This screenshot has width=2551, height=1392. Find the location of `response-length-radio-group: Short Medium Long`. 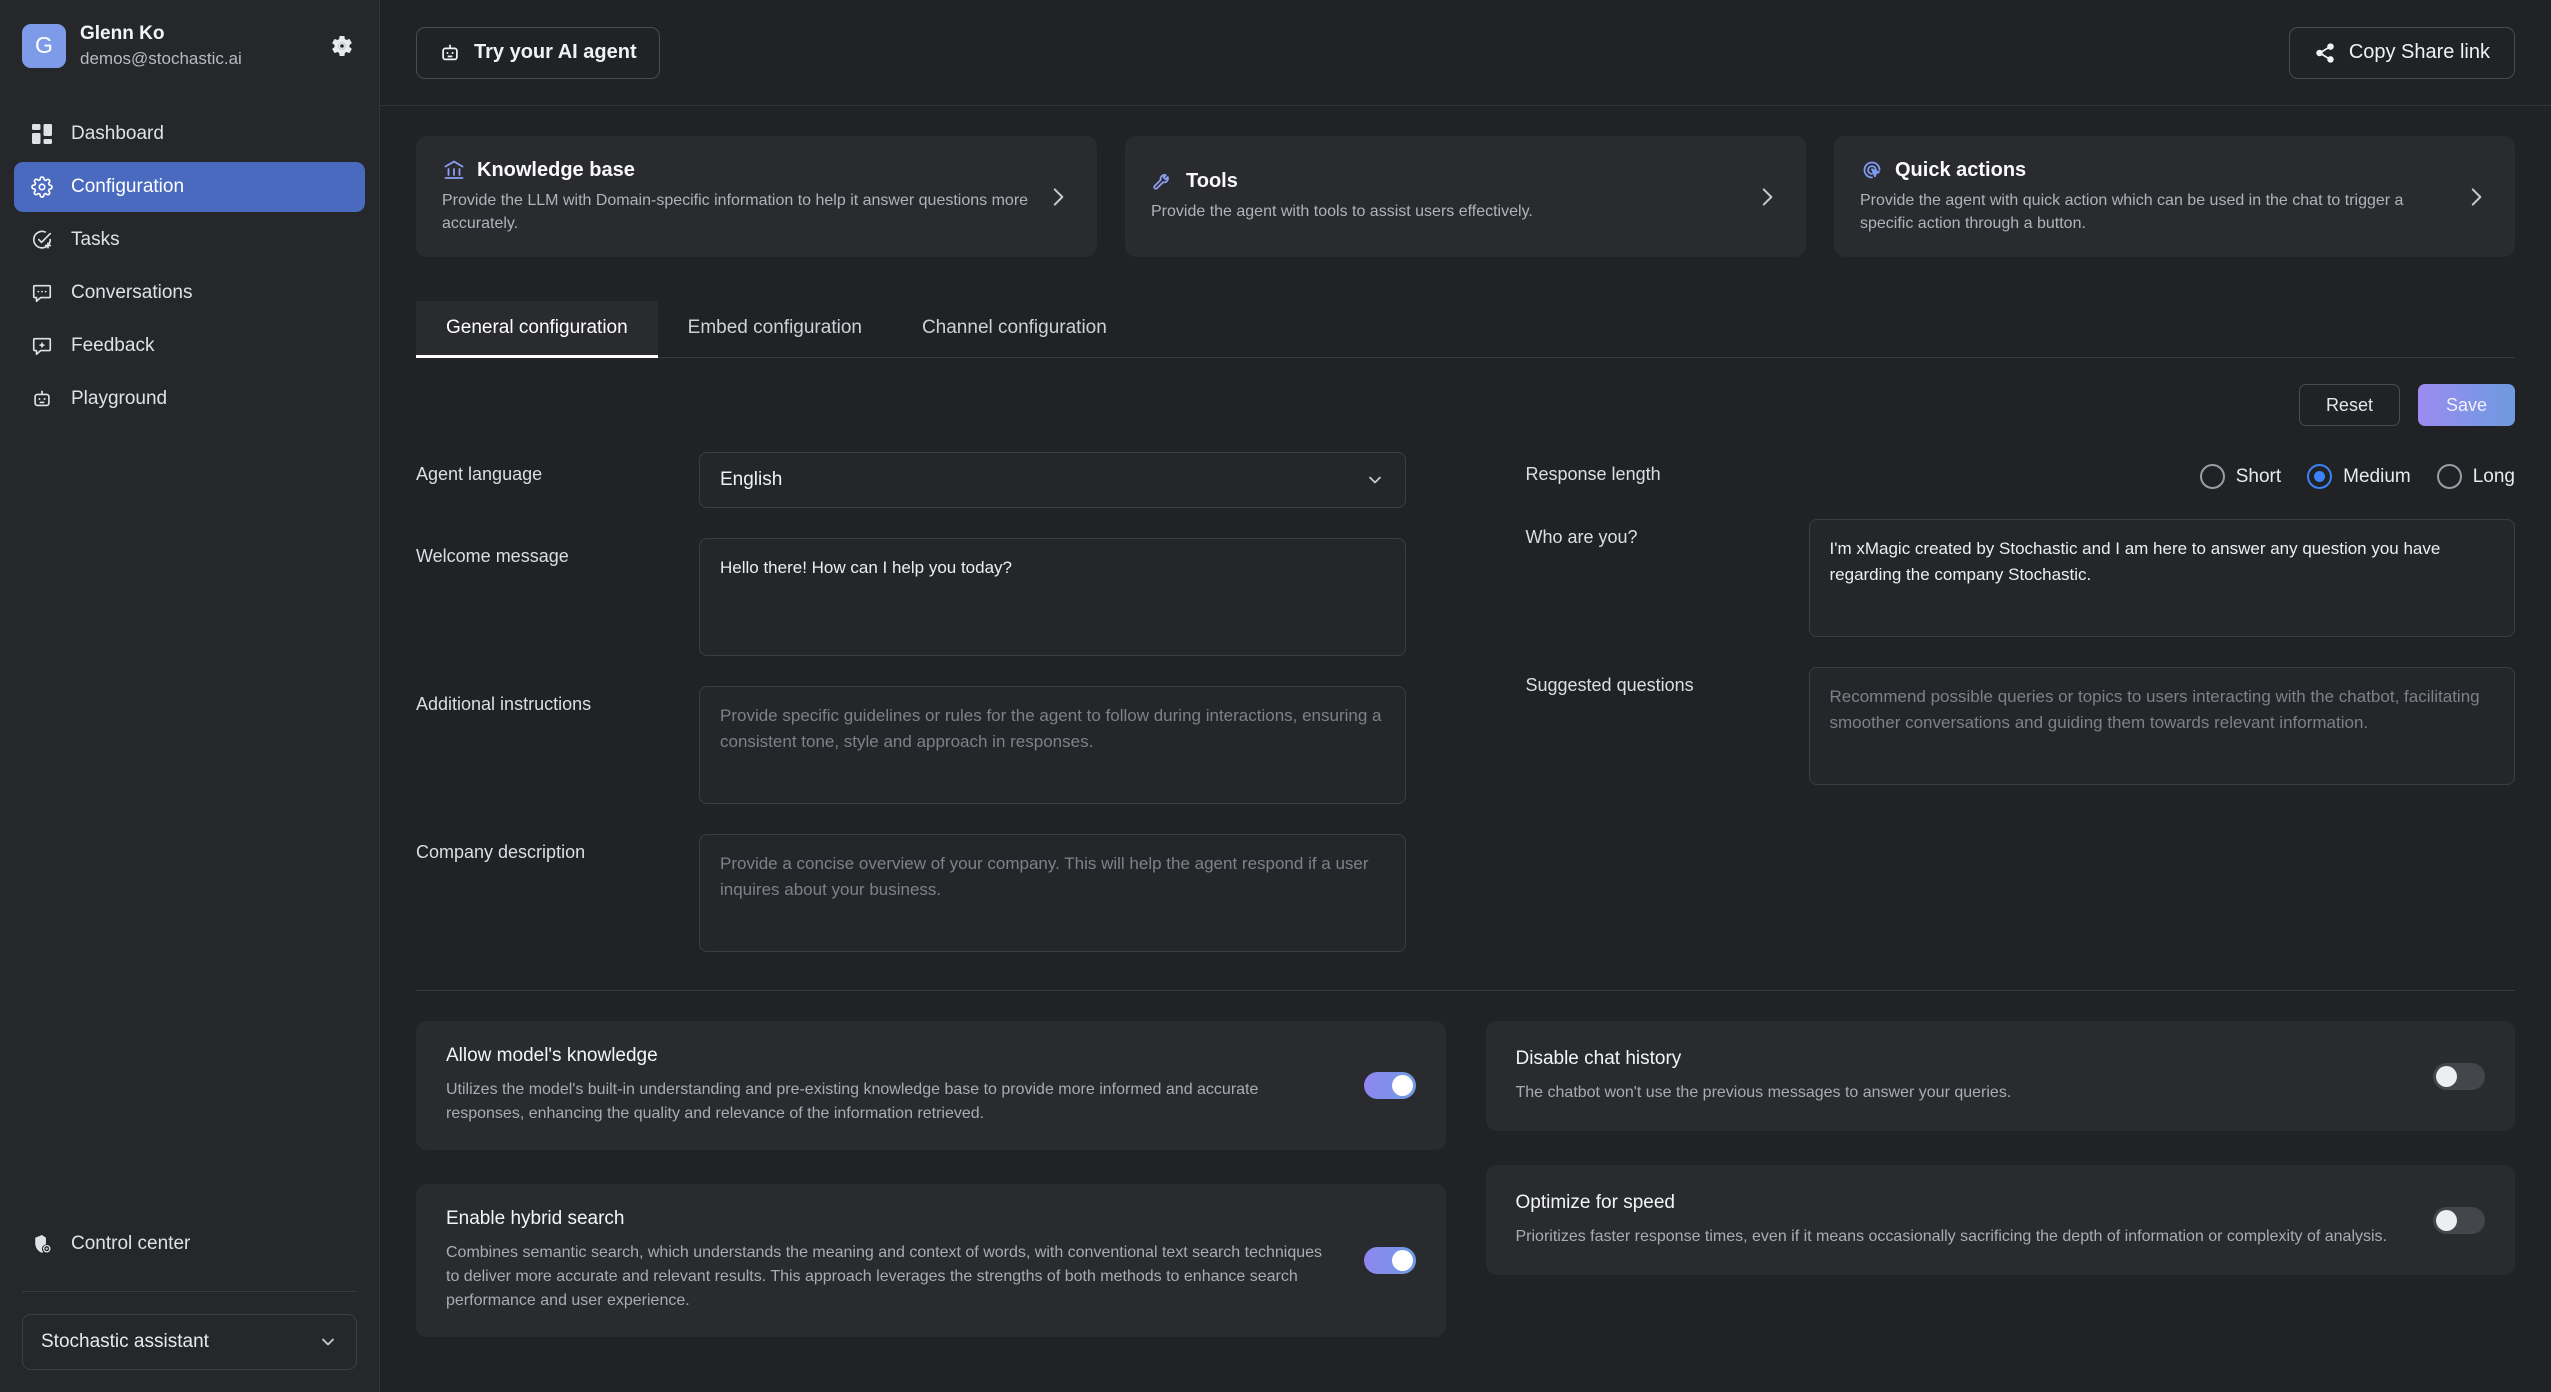

response-length-radio-group: Short Medium Long is located at coordinates (2162, 471).